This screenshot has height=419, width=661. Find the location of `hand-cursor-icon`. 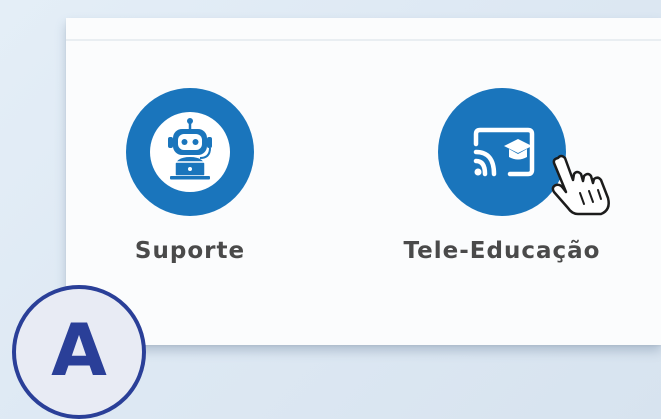

hand-cursor-icon is located at coordinates (580, 185).